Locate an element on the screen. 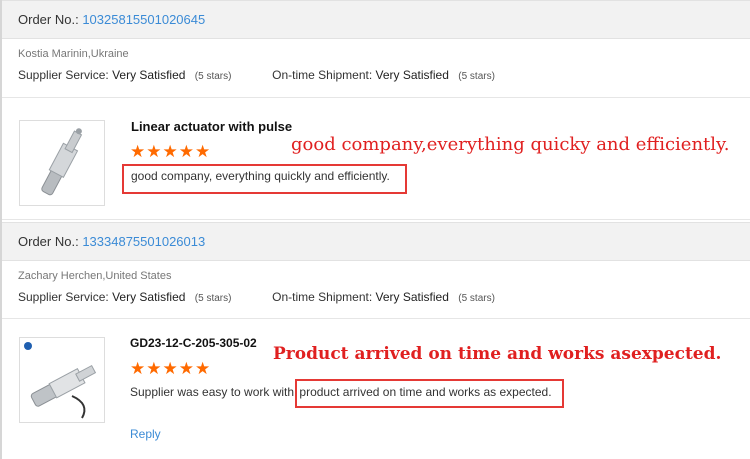 The image size is (750, 459). order-number-link: 10325815501020645 is located at coordinates (143, 19).